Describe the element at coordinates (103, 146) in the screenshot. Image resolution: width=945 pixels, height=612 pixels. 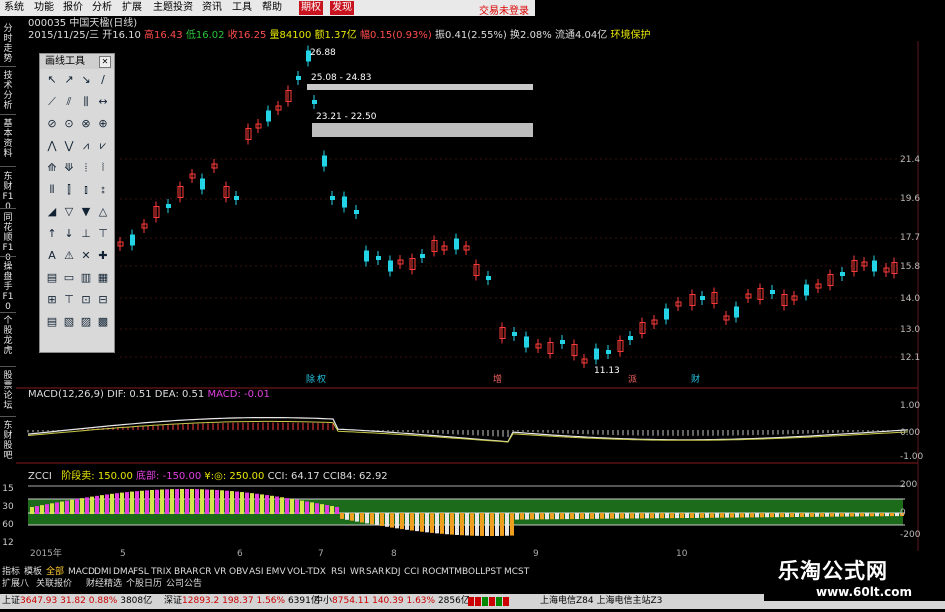
I see `draw-tool-icon: ⩗` at that location.